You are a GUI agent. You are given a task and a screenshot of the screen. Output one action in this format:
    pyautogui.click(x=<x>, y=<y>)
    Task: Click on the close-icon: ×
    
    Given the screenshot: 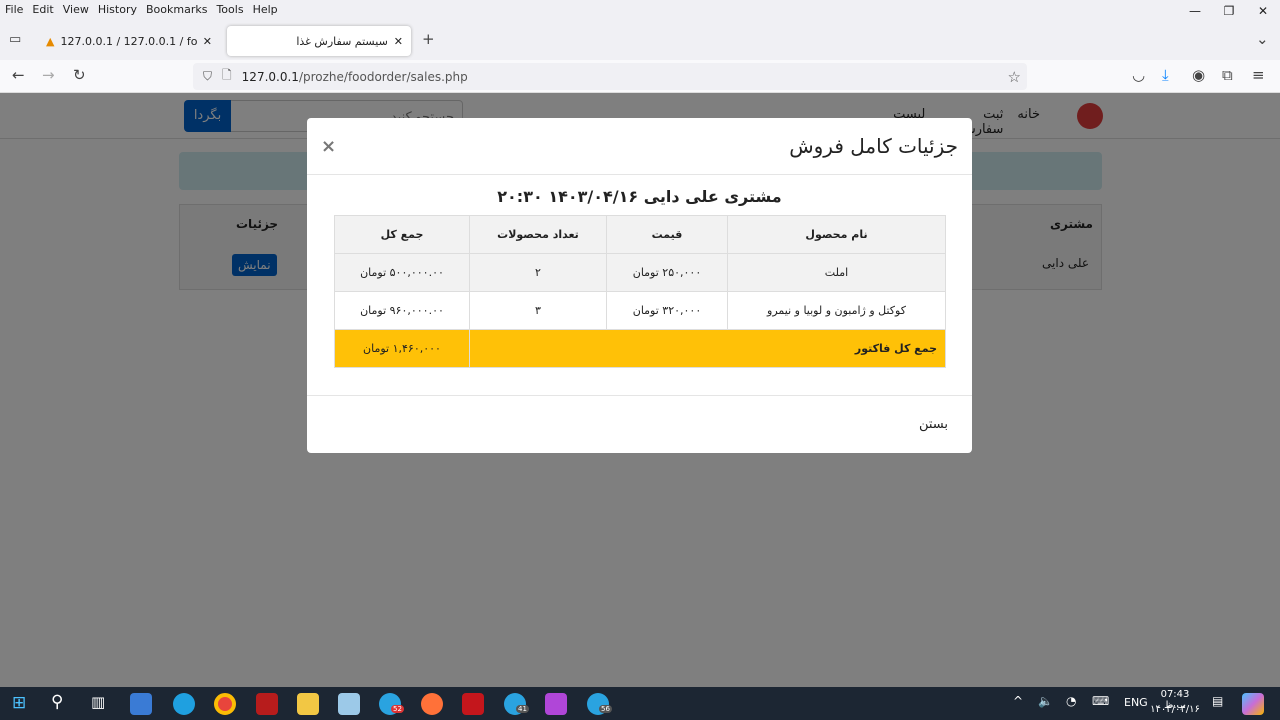 What is the action you would take?
    pyautogui.click(x=328, y=146)
    